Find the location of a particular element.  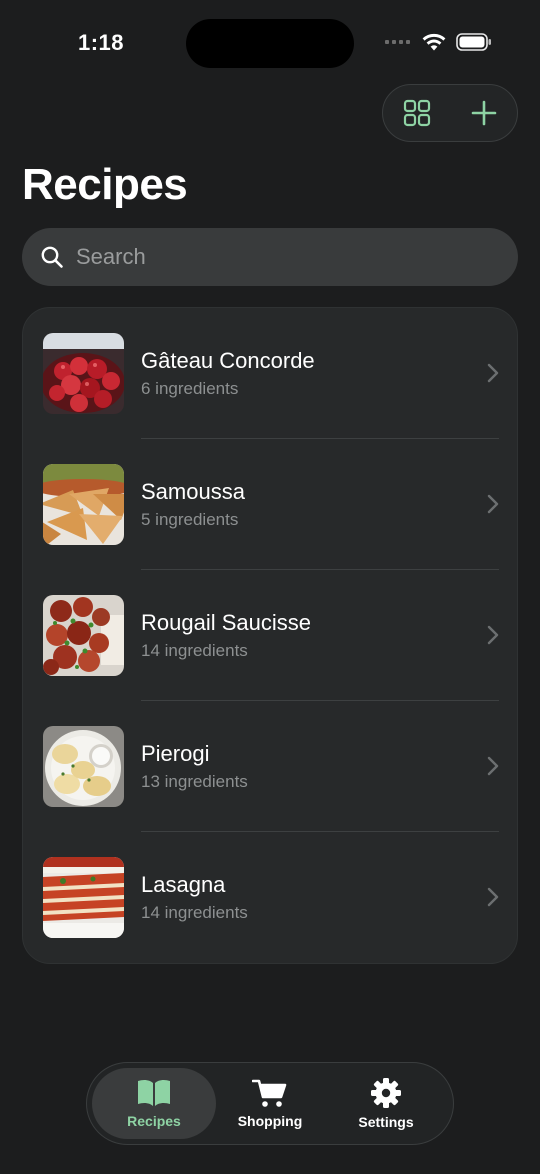

tab-settings: Settings is located at coordinates (386, 1103).